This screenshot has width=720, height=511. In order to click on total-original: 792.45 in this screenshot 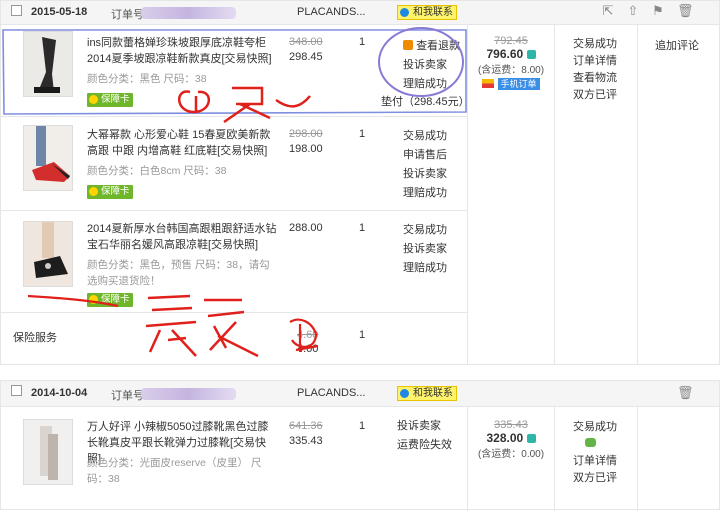, I will do `click(511, 41)`.